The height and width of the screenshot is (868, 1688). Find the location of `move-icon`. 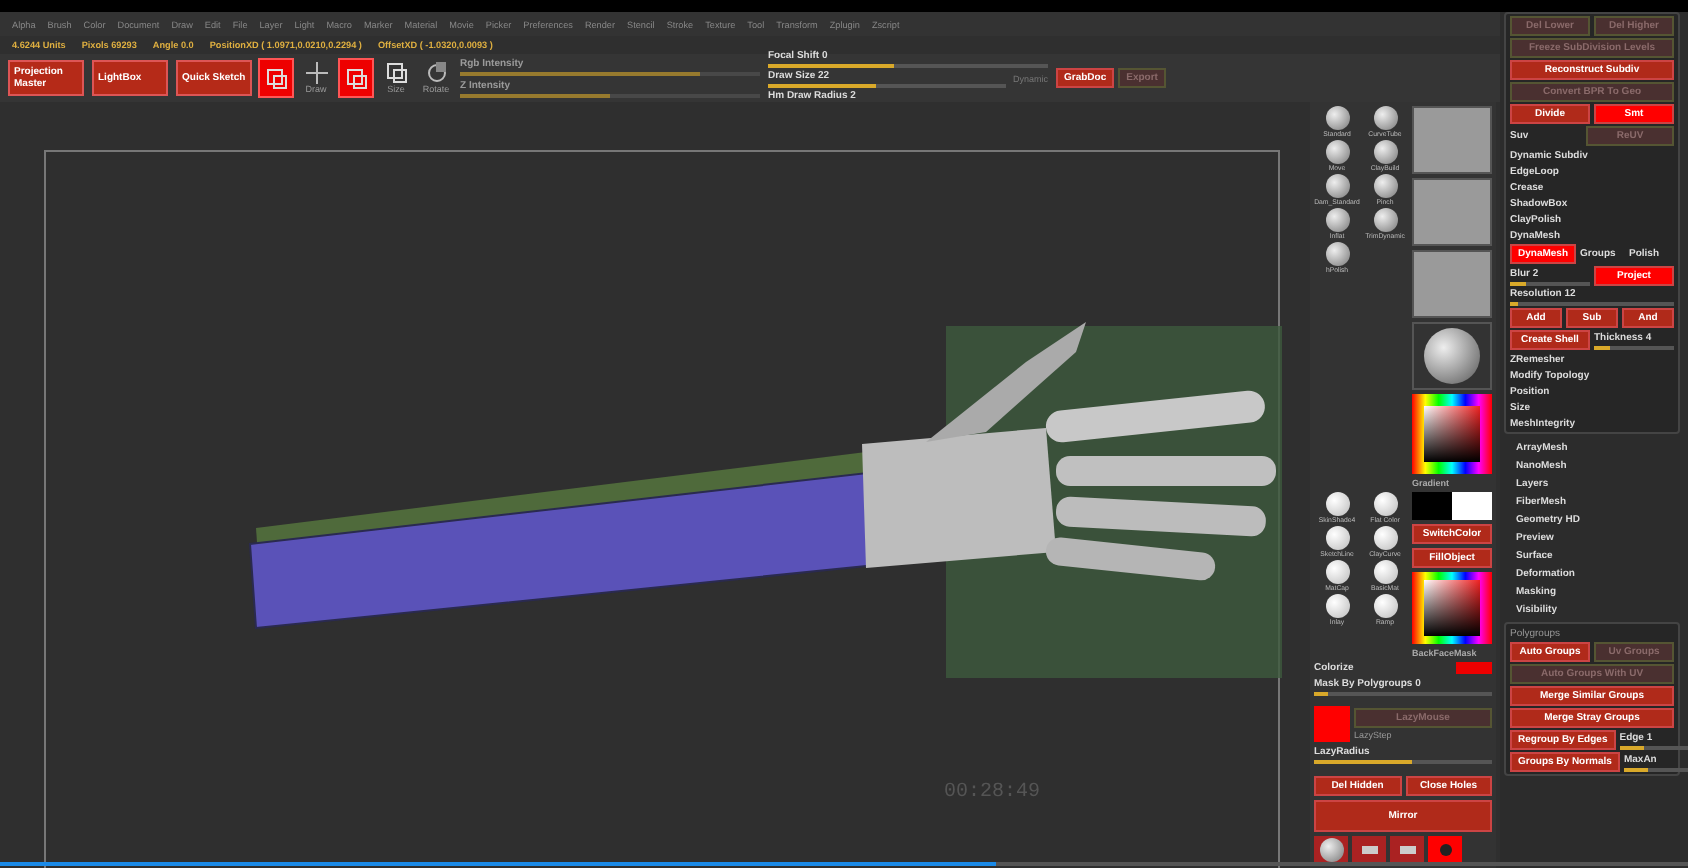

move-icon is located at coordinates (316, 73).